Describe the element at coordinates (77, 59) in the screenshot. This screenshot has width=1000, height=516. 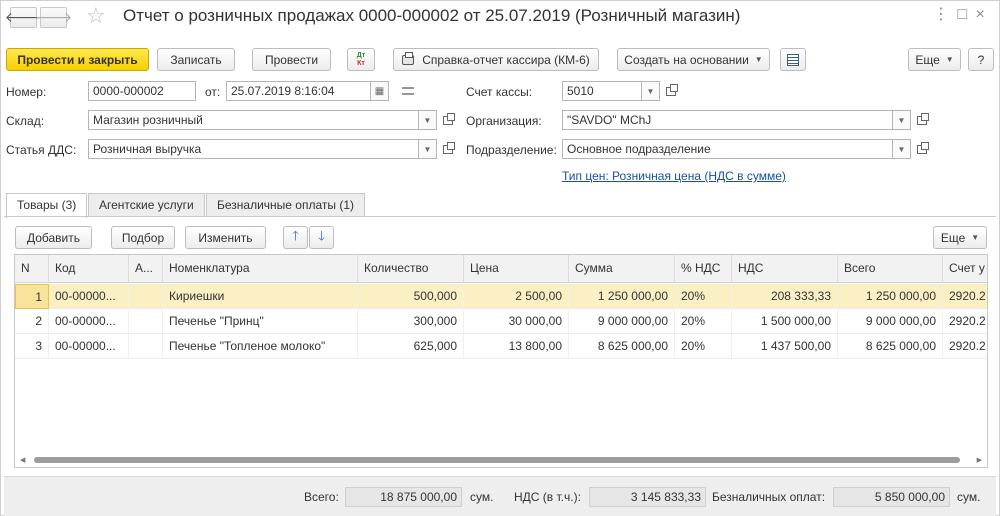
I see `post-and-close-button: Провести и закрыть` at that location.